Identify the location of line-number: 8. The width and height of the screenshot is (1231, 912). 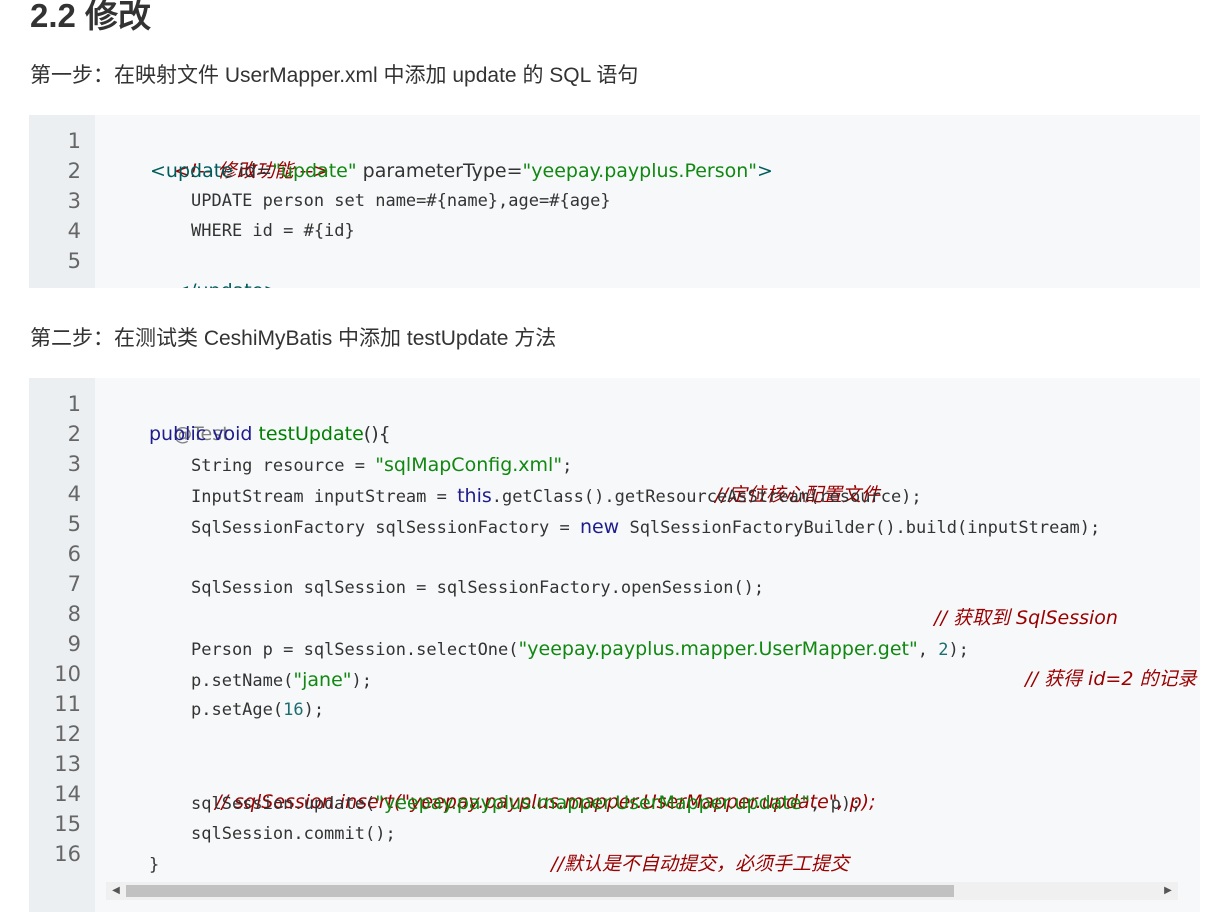
(74, 614).